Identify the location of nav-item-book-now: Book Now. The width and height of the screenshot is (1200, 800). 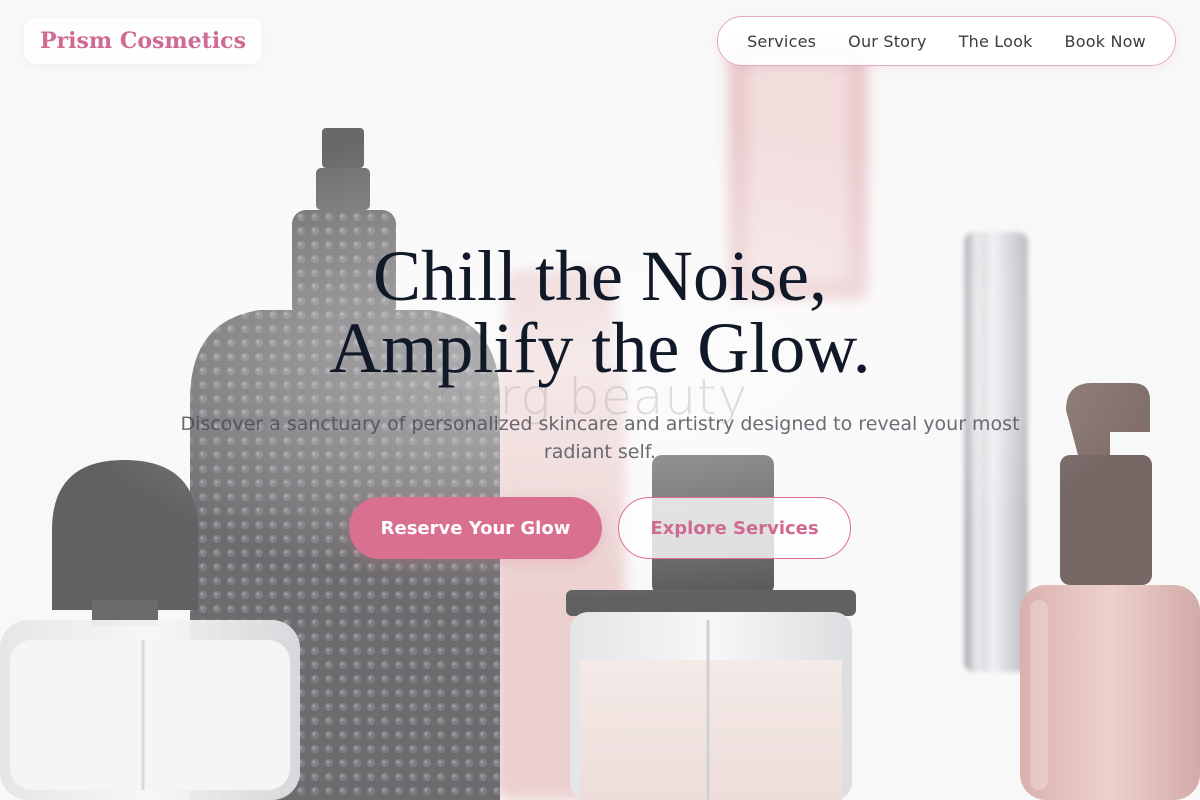
(1105, 41).